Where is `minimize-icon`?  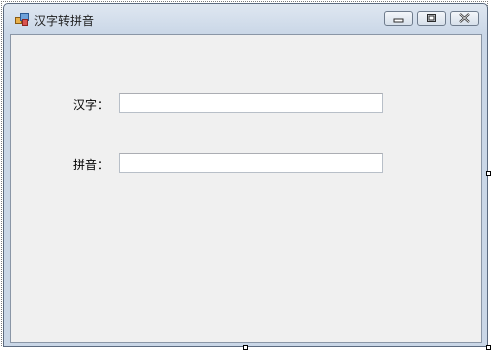 minimize-icon is located at coordinates (398, 20).